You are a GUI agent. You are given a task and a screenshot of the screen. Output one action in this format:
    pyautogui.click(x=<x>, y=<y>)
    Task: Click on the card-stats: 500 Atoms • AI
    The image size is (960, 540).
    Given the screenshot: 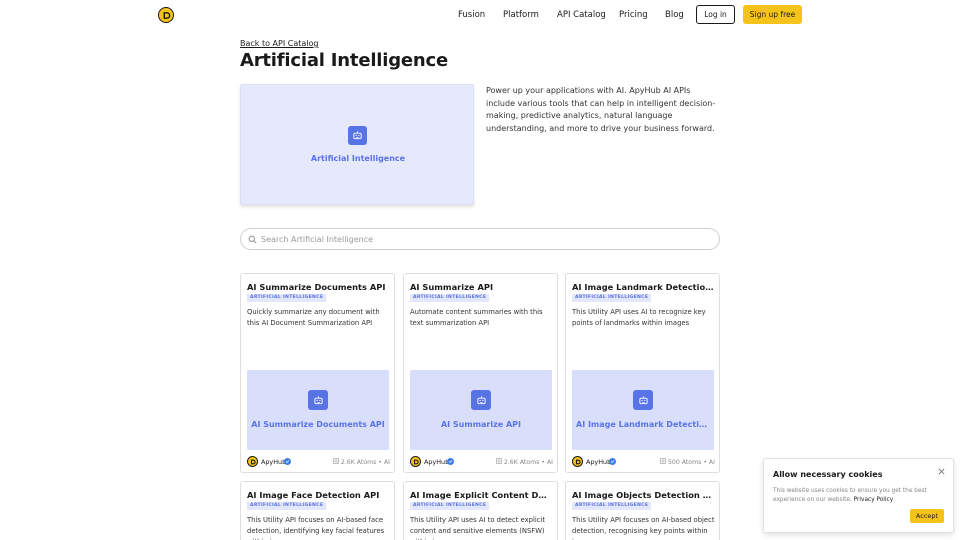 What is the action you would take?
    pyautogui.click(x=687, y=462)
    